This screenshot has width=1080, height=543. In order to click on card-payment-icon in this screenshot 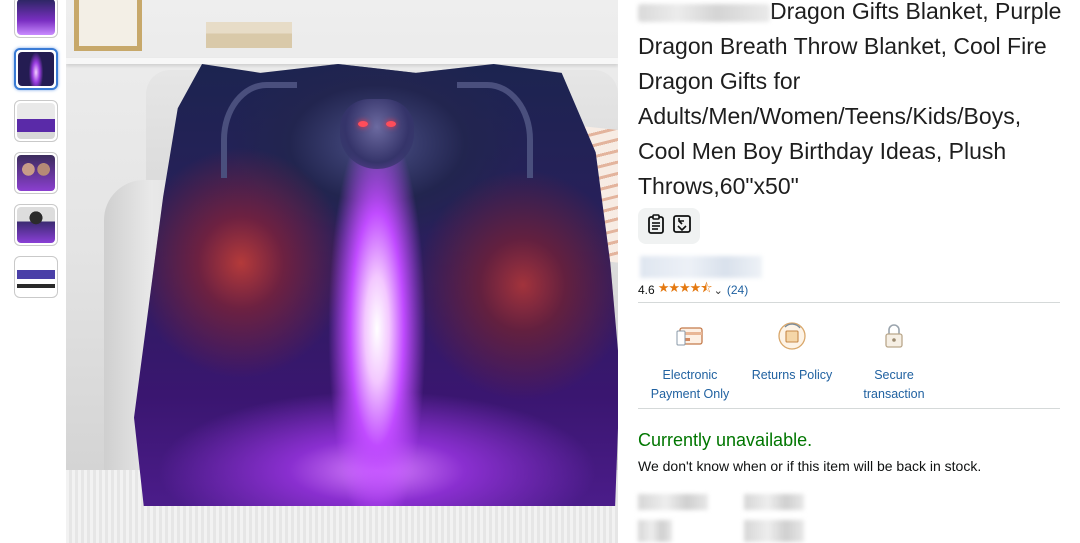, I will do `click(690, 336)`.